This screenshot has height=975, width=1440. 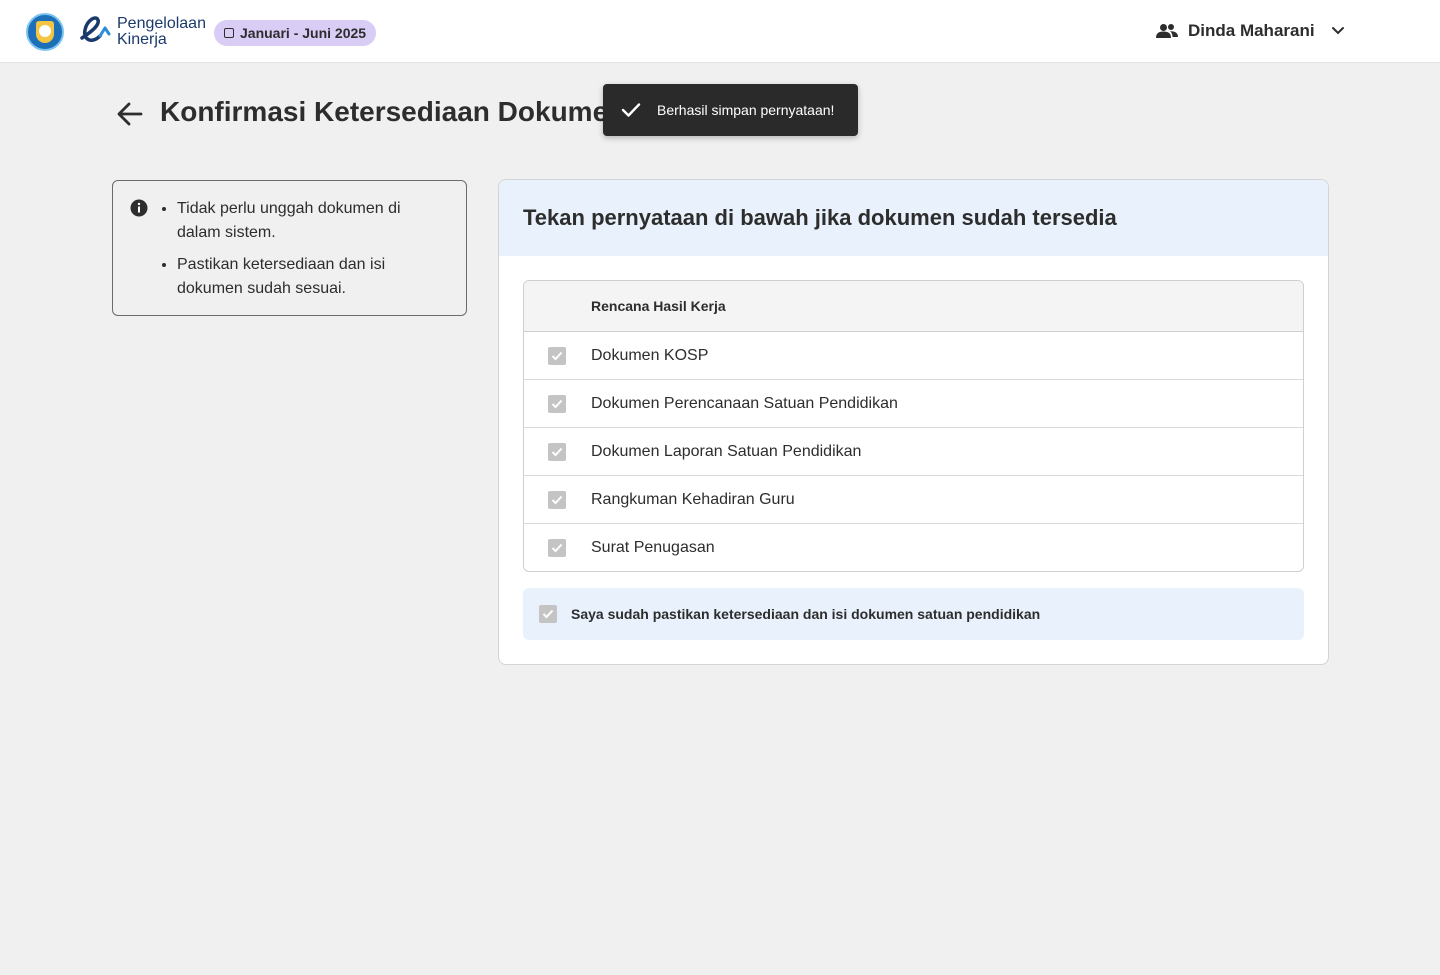 What do you see at coordinates (384, 111) in the screenshot?
I see `page-title: Konfirmasi Ketersediaan Dokume` at bounding box center [384, 111].